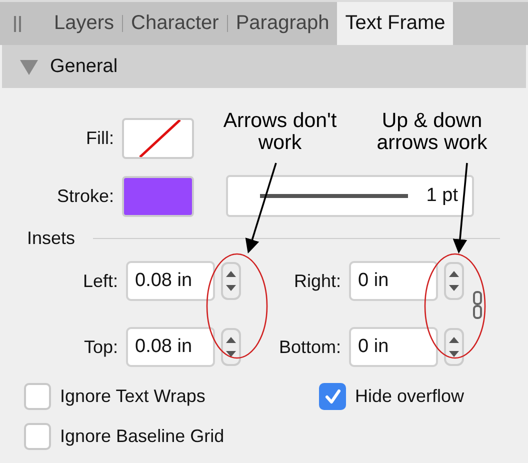  What do you see at coordinates (100, 281) in the screenshot?
I see `inset-label: Left:` at bounding box center [100, 281].